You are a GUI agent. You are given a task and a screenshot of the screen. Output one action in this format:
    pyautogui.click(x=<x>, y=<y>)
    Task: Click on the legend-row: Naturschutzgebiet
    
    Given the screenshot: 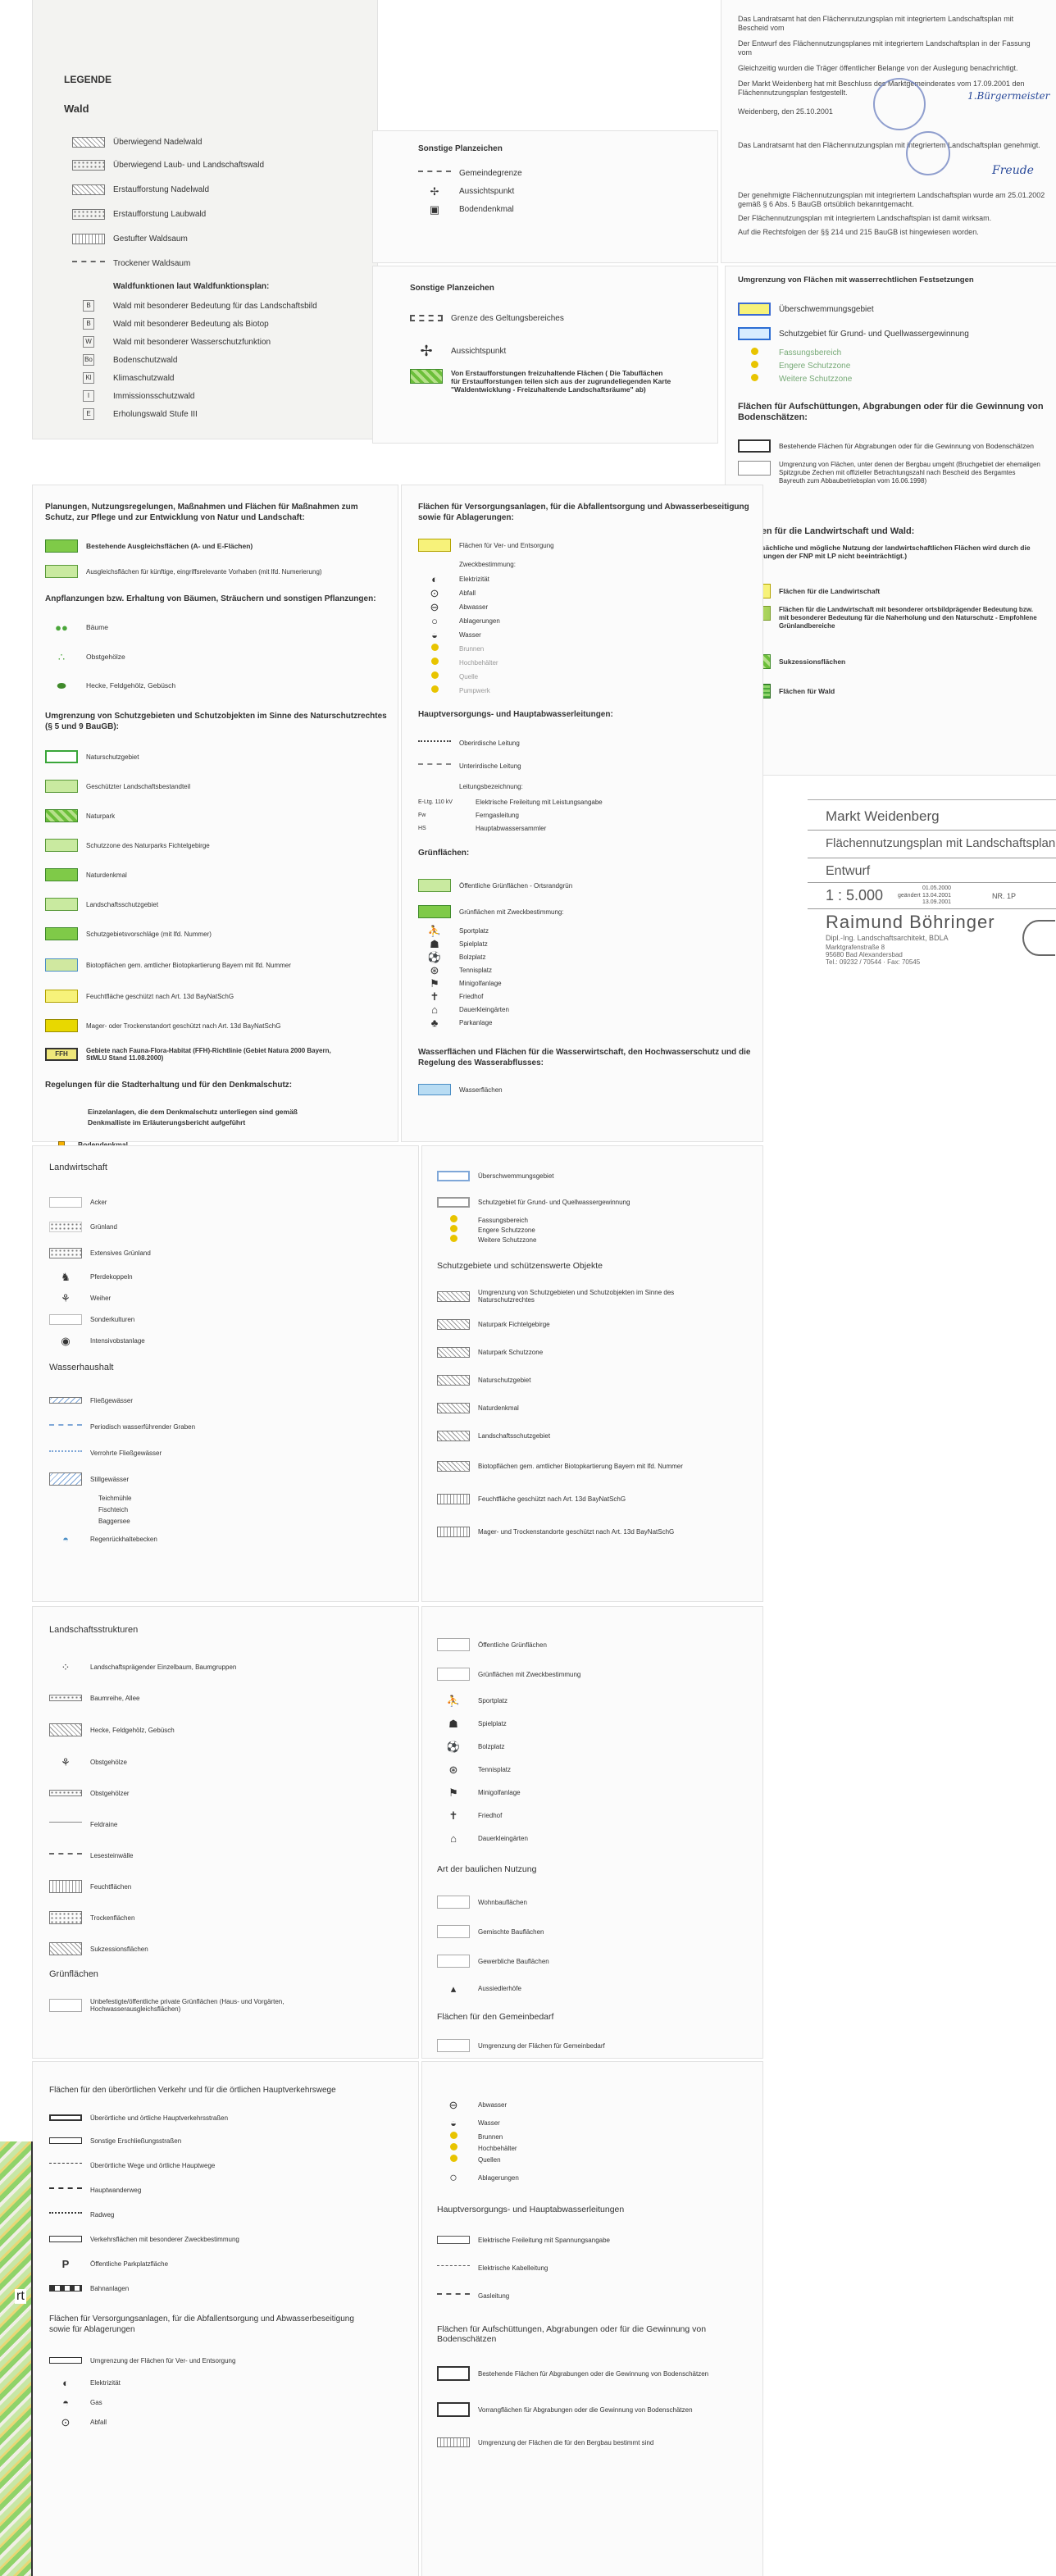 What is the action you would take?
    pyautogui.click(x=217, y=756)
    